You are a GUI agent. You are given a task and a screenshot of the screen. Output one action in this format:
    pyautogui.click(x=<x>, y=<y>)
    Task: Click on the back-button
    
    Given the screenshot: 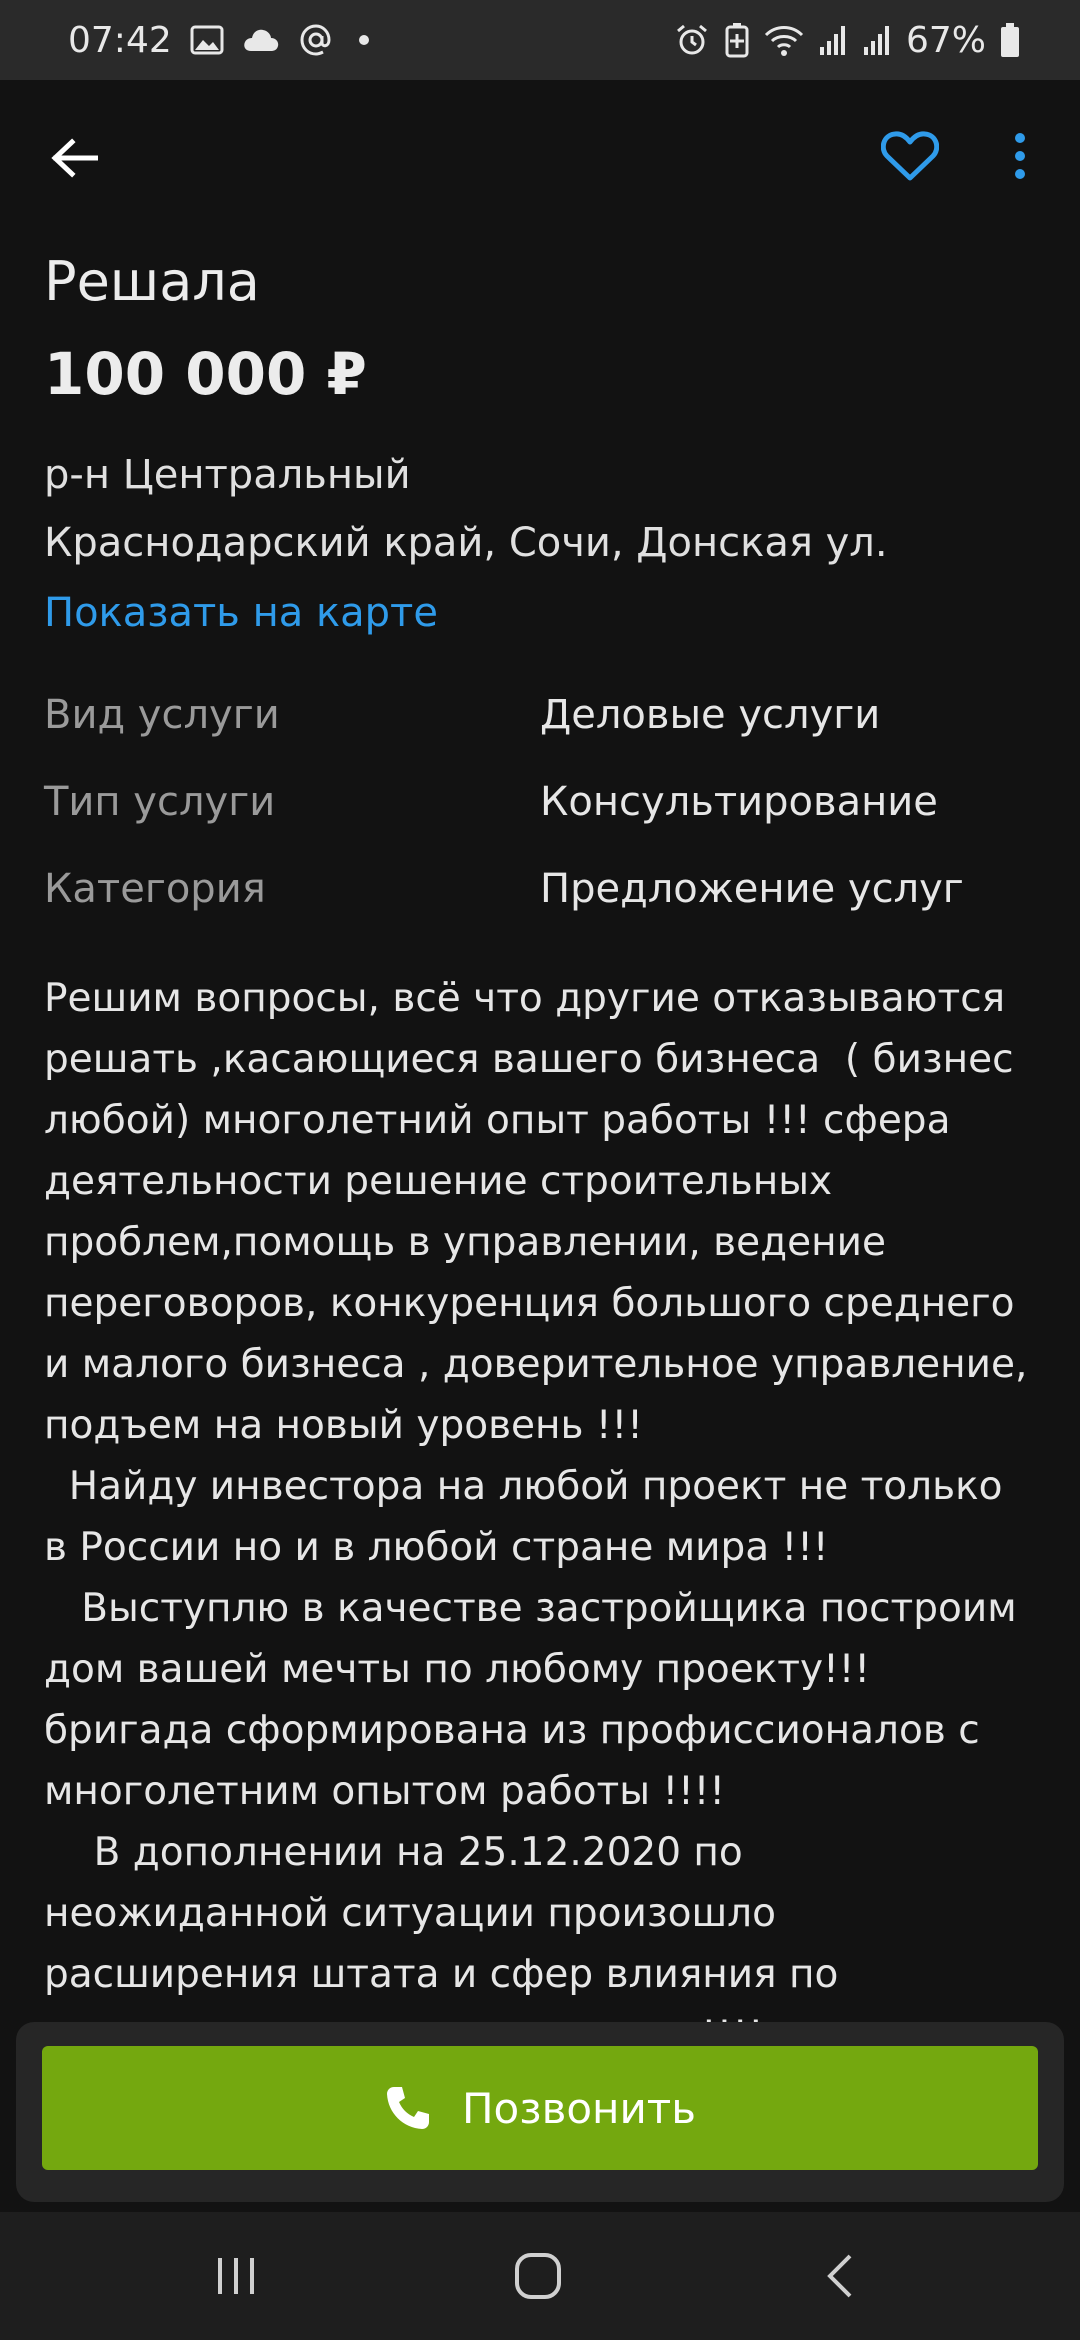 What is the action you would take?
    pyautogui.click(x=74, y=158)
    